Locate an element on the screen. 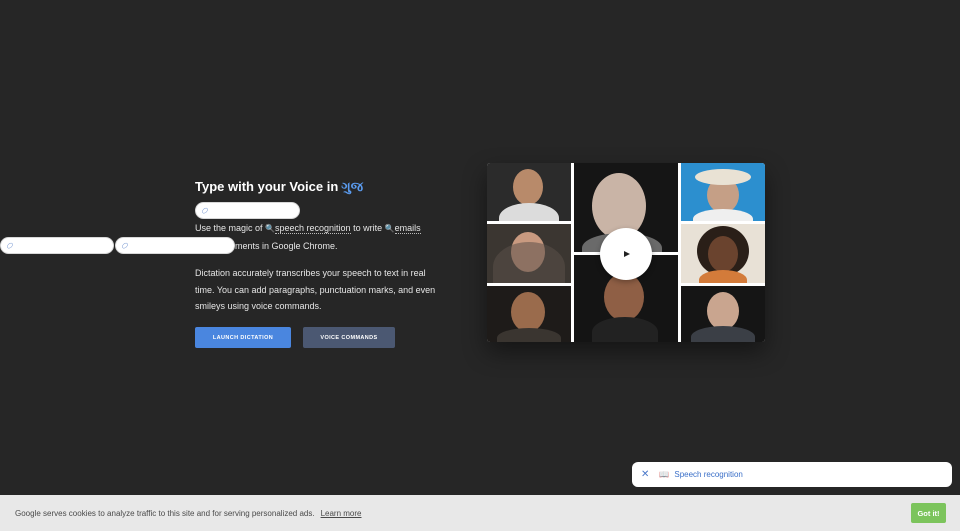 The image size is (960, 531). tag-pill-1: ⬭ is located at coordinates (247, 210).